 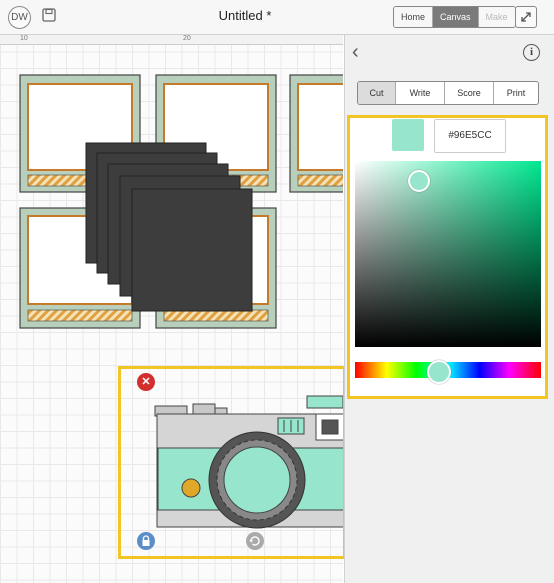 What do you see at coordinates (355, 52) in the screenshot?
I see `back-chevron-icon: ‹` at bounding box center [355, 52].